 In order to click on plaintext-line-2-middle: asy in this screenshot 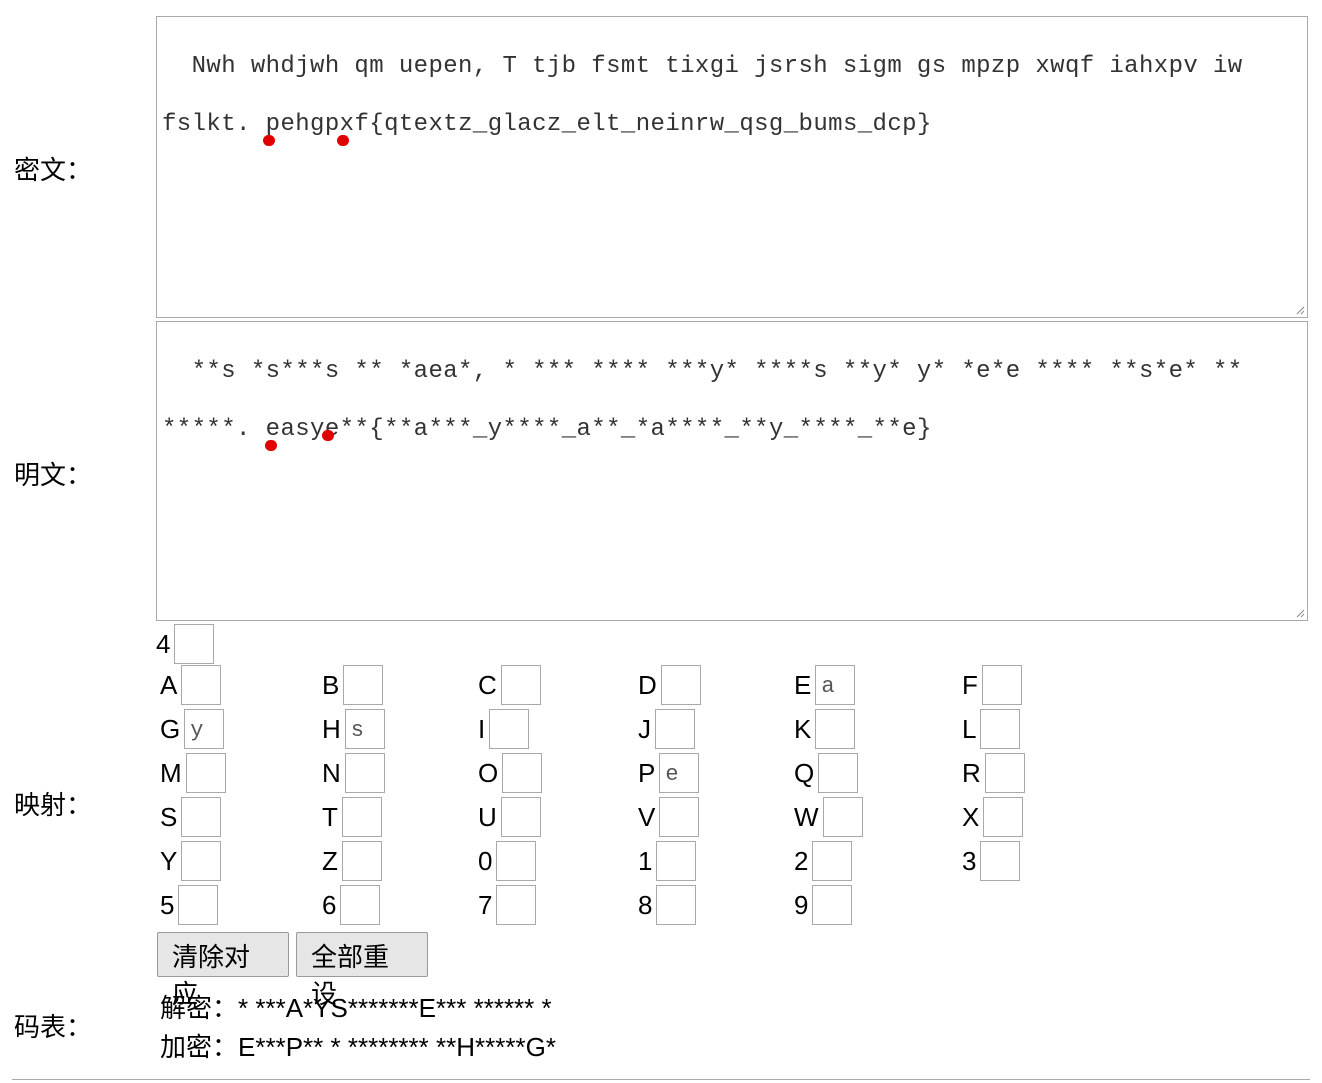, I will do `click(302, 429)`.